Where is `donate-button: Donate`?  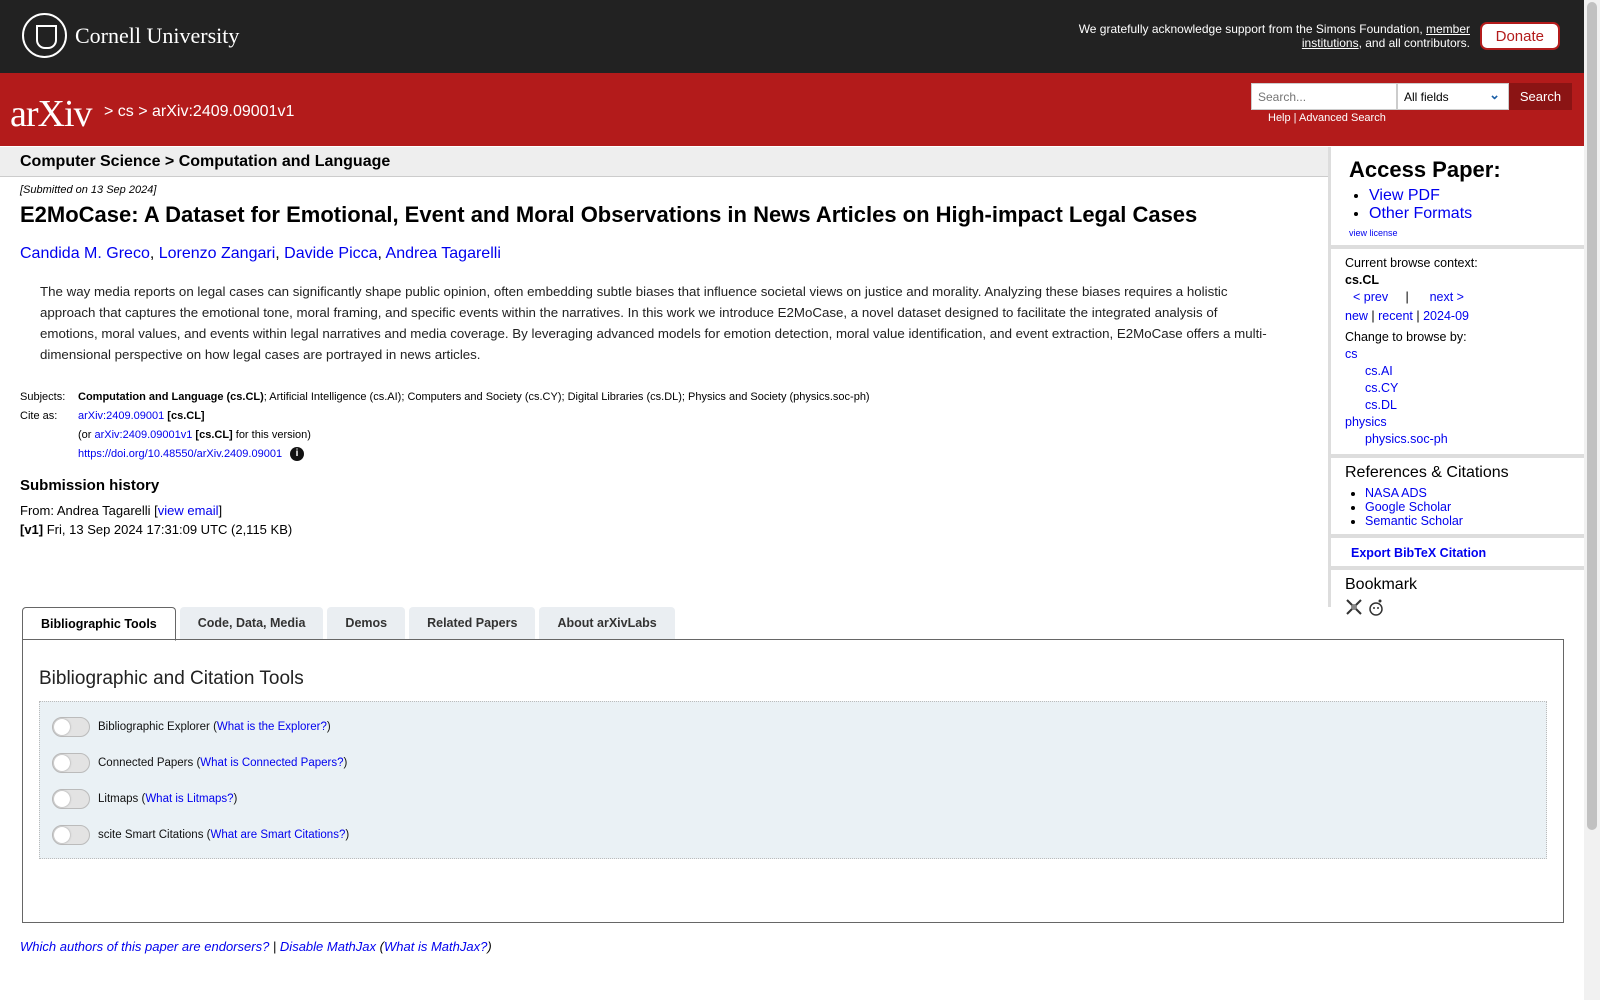 donate-button: Donate is located at coordinates (1519, 36).